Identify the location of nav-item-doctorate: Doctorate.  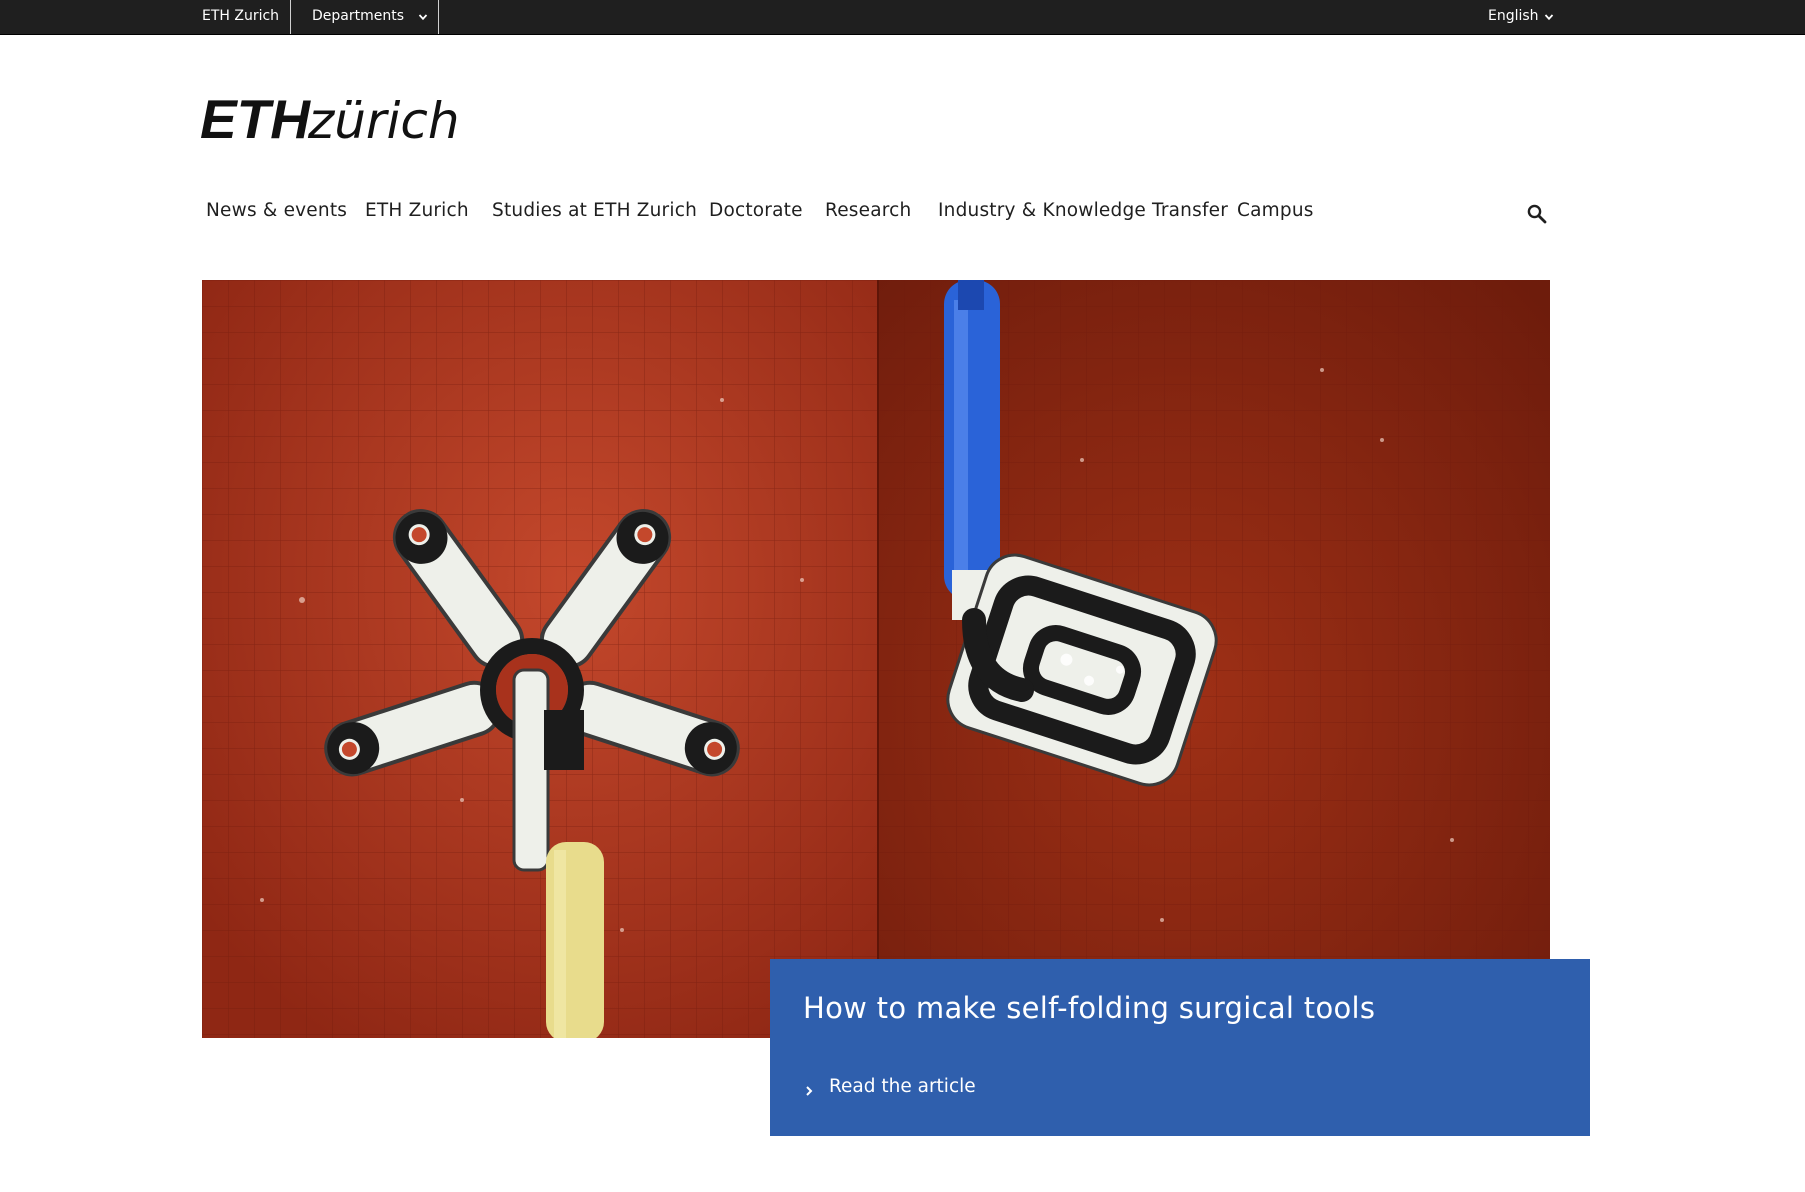
(756, 210).